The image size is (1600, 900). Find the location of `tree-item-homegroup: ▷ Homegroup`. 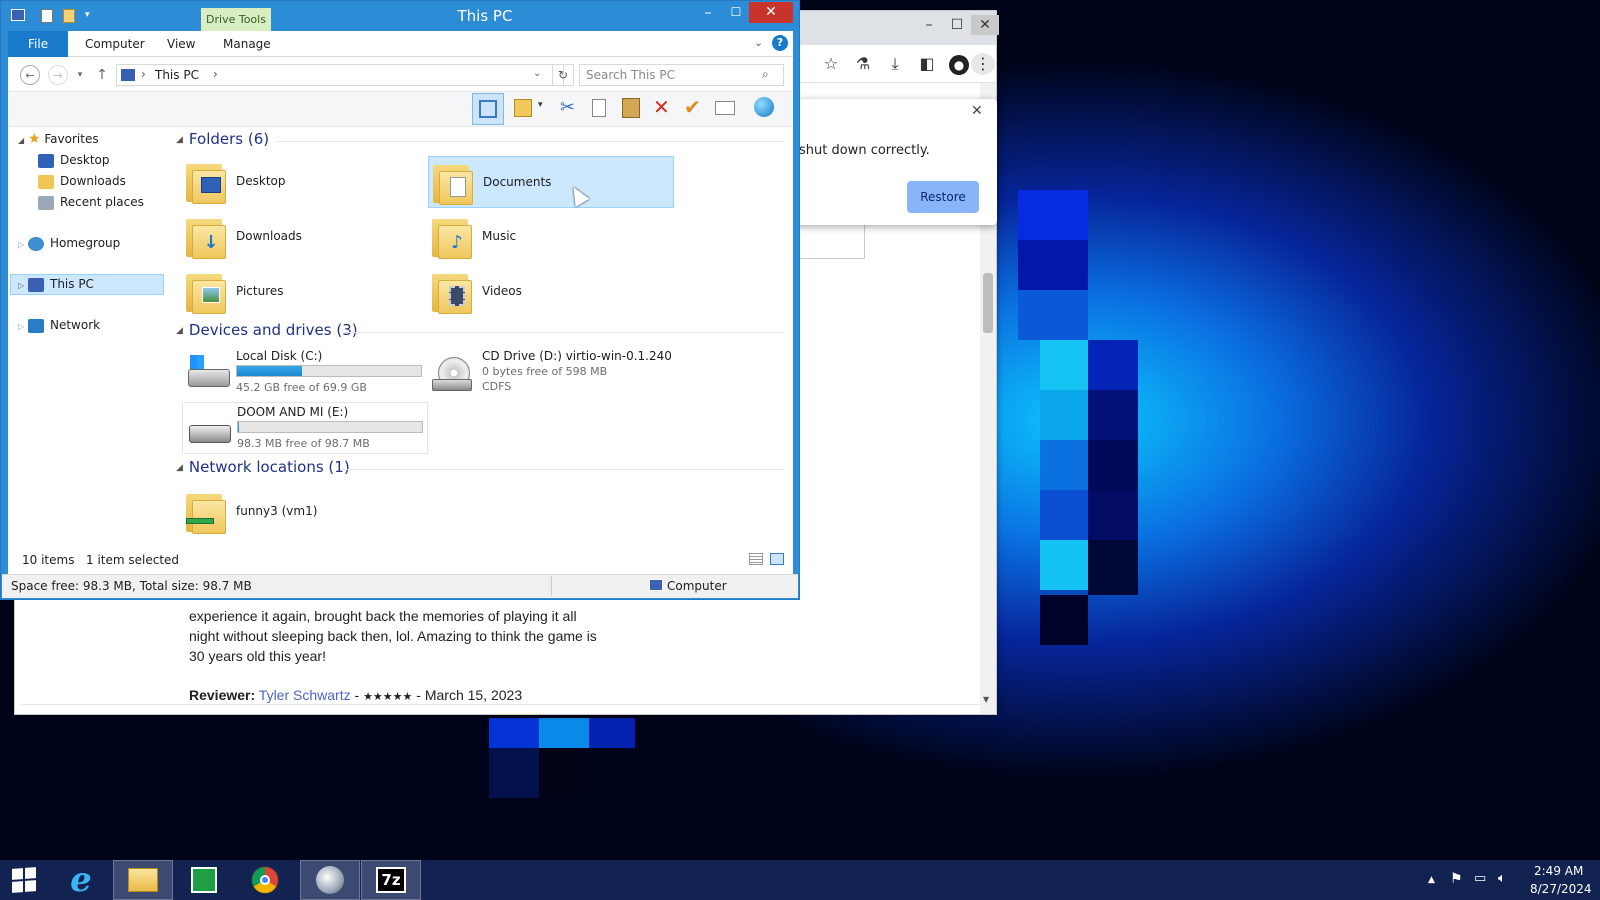

tree-item-homegroup: ▷ Homegroup is located at coordinates (69, 243).